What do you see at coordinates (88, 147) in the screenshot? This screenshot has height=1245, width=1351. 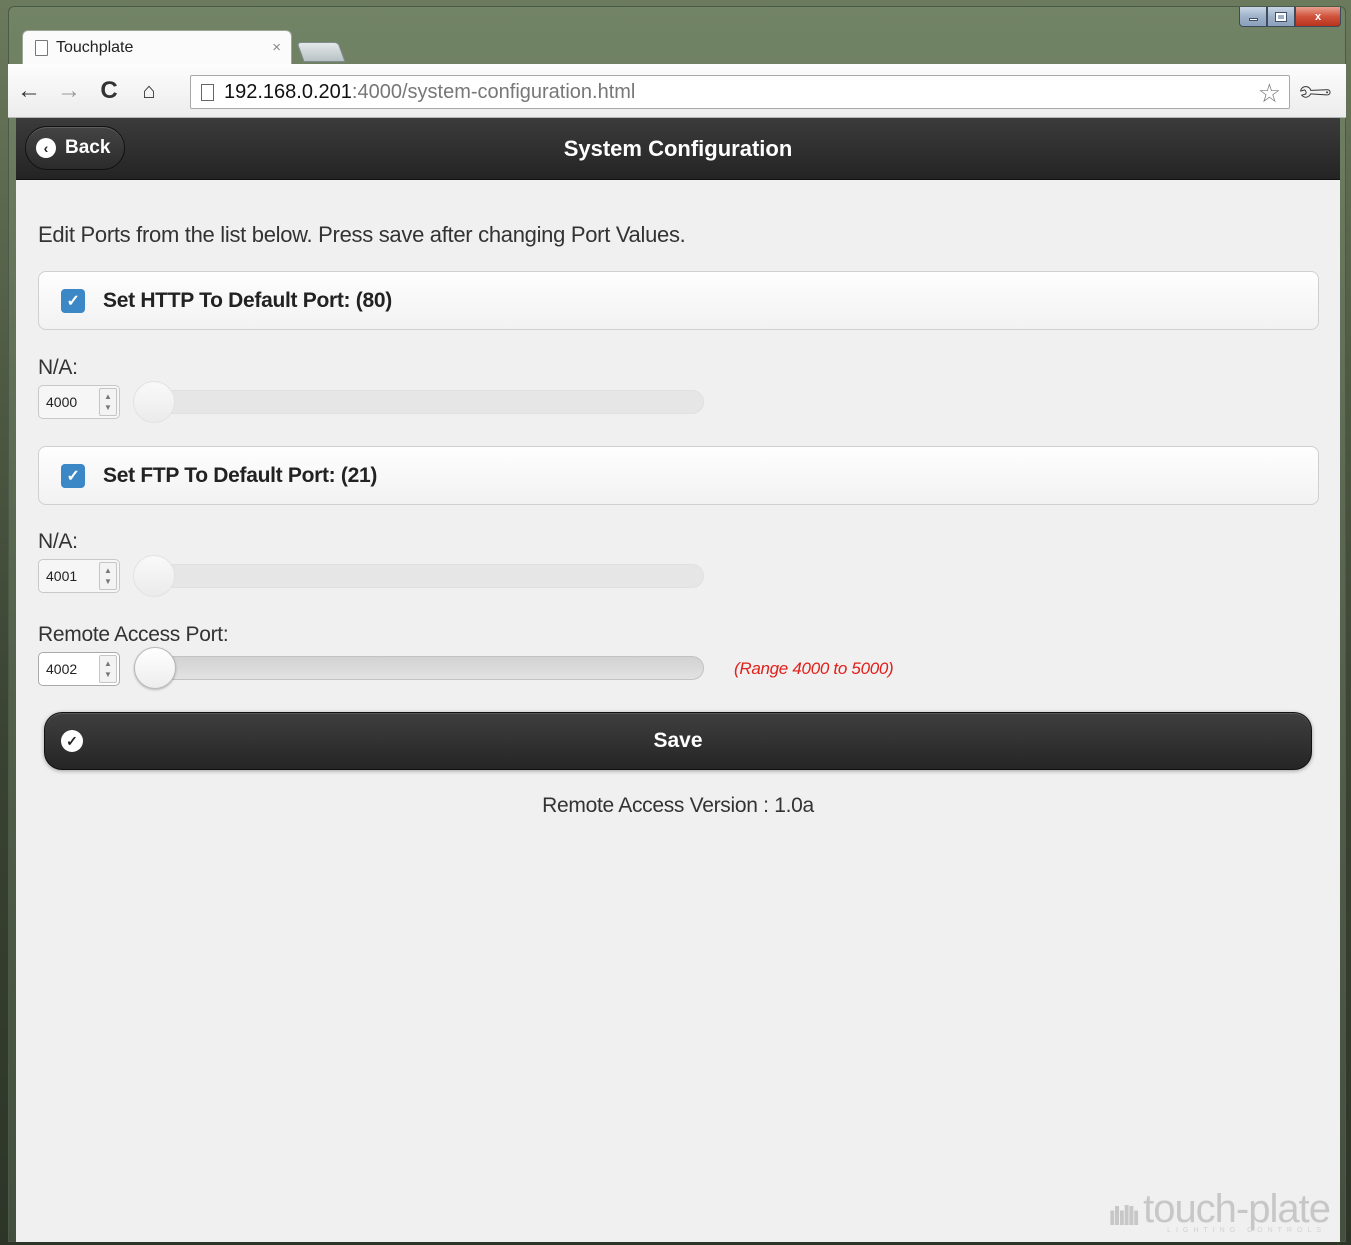 I see `back-label: Back` at bounding box center [88, 147].